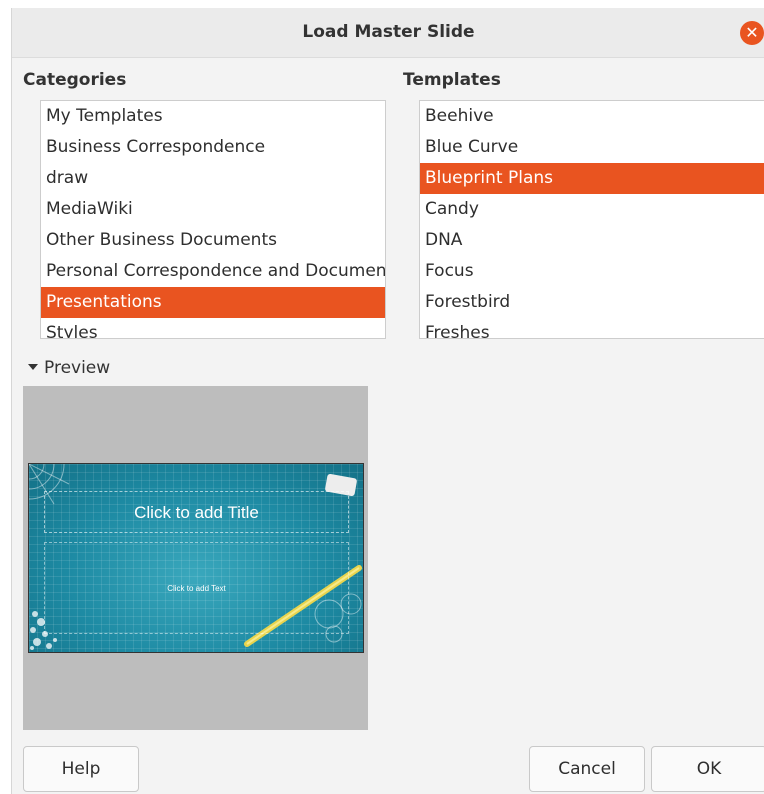  Describe the element at coordinates (213, 328) in the screenshot. I see `category-item: Styles` at that location.